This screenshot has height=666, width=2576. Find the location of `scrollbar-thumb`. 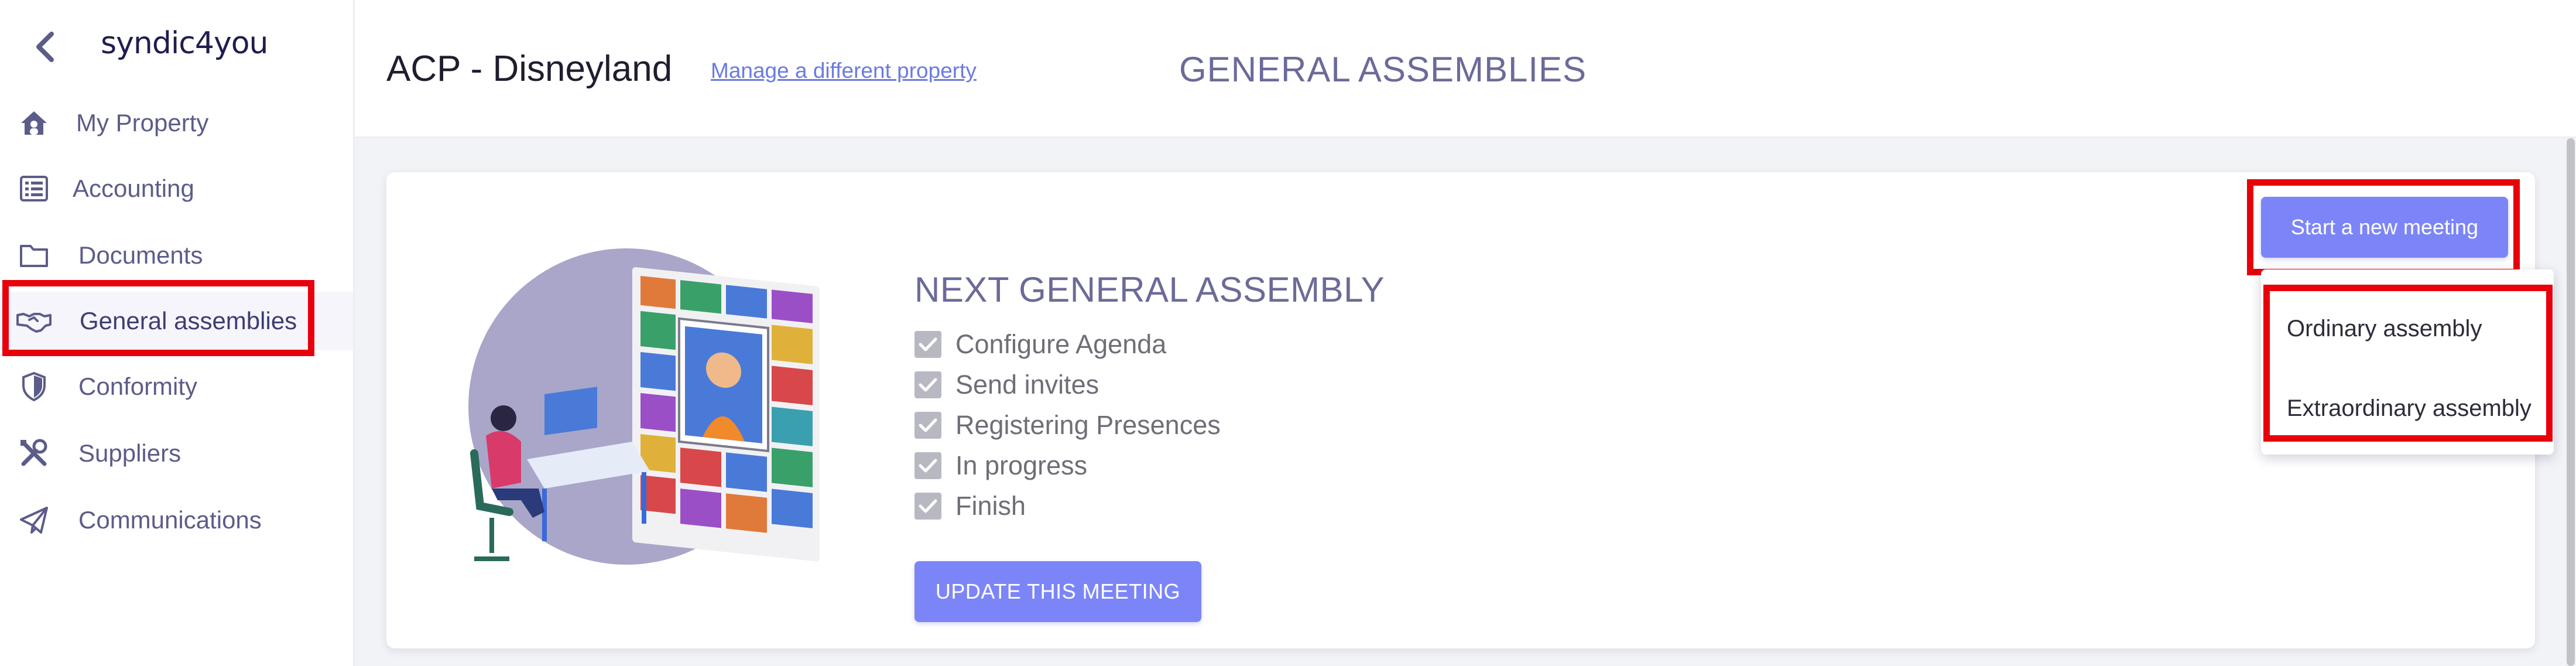

scrollbar-thumb is located at coordinates (2571, 402).